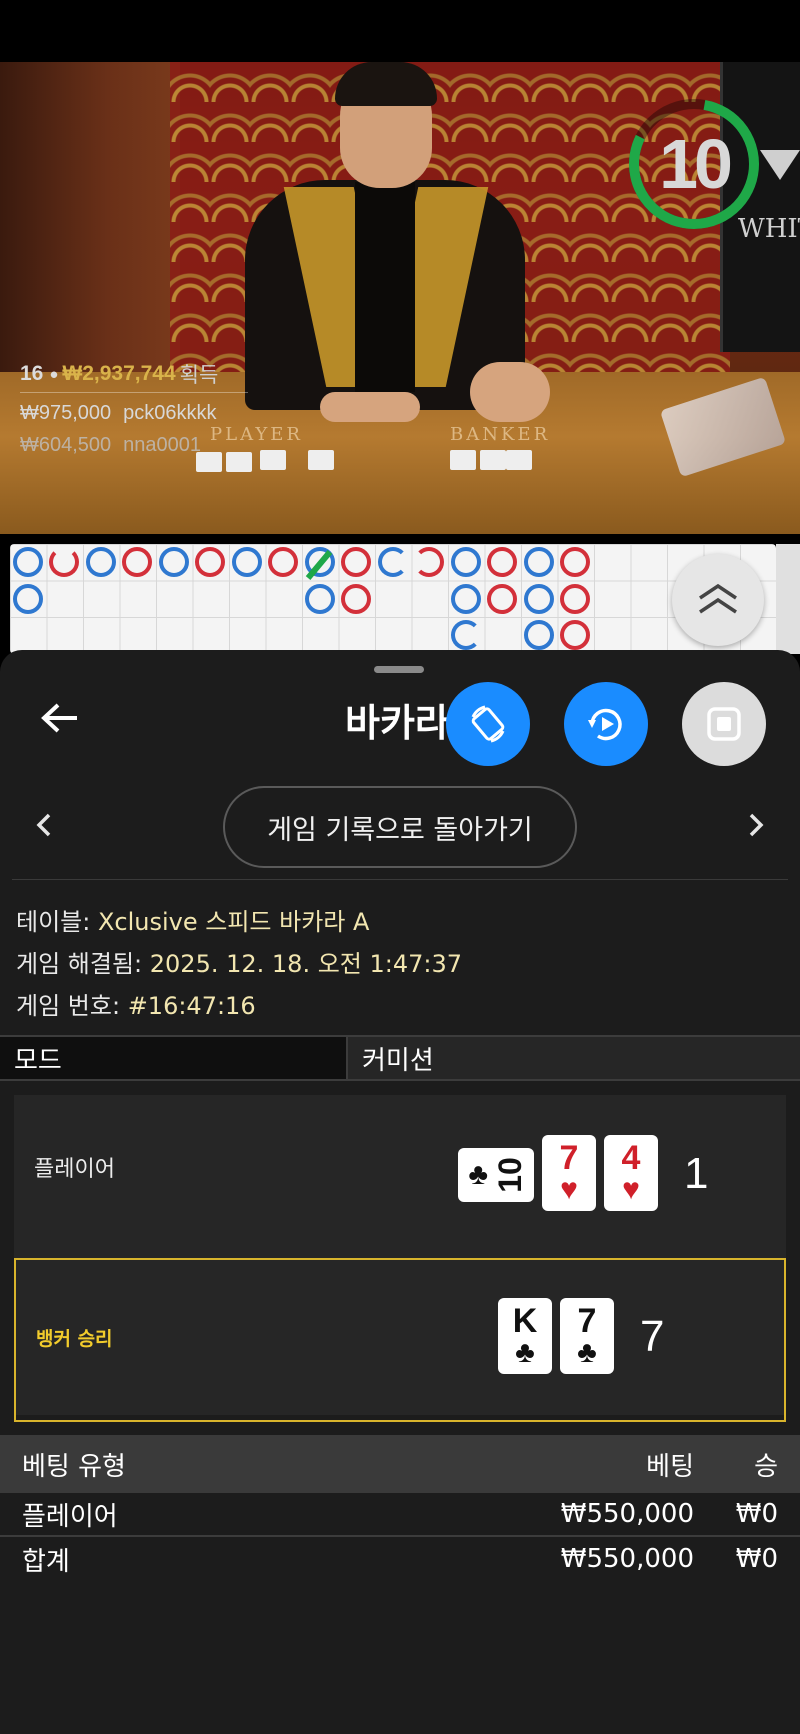 The height and width of the screenshot is (1734, 800). Describe the element at coordinates (627, 1514) in the screenshot. I see `bet-amount: ₩550,000` at that location.